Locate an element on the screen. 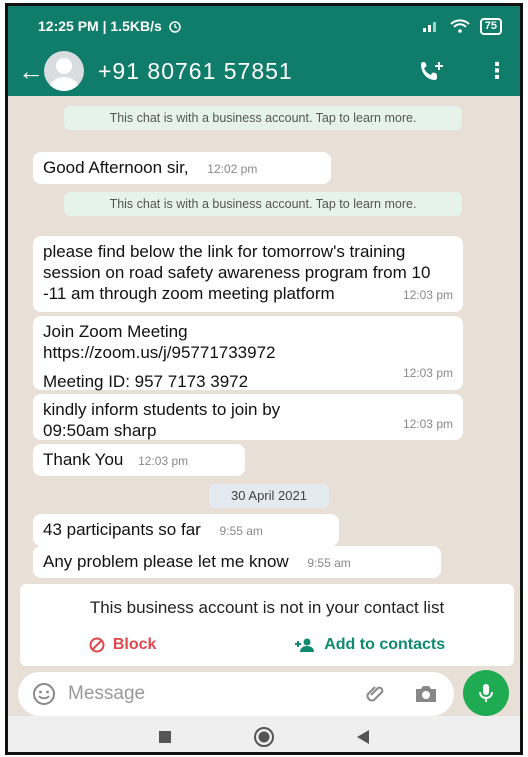 Image resolution: width=528 pixels, height=757 pixels. attach-icon is located at coordinates (376, 694).